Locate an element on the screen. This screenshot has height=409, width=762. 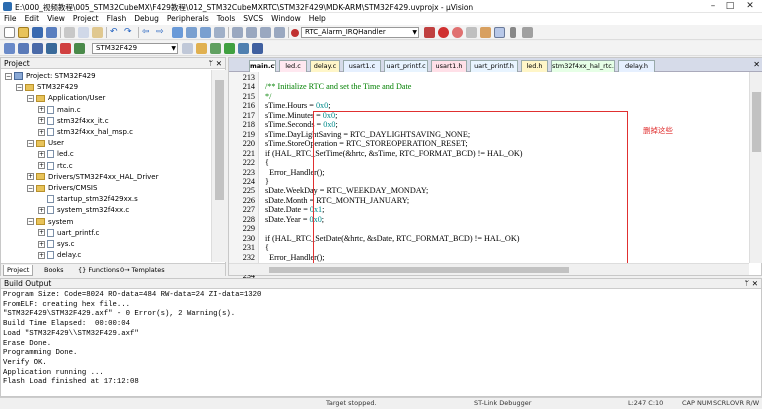
paste-icon is located at coordinates (97, 32).